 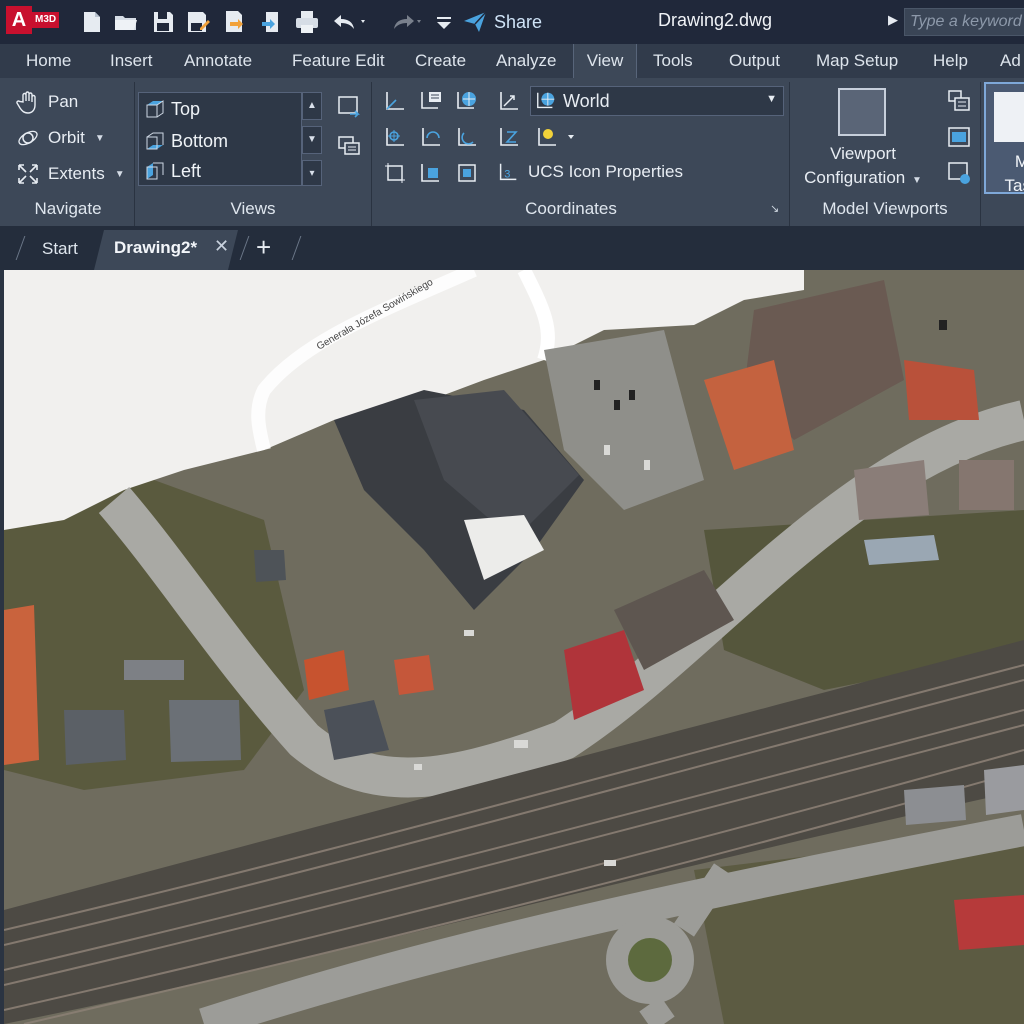 What do you see at coordinates (857, 61) in the screenshot?
I see `tab-map-setup: Map Setup` at bounding box center [857, 61].